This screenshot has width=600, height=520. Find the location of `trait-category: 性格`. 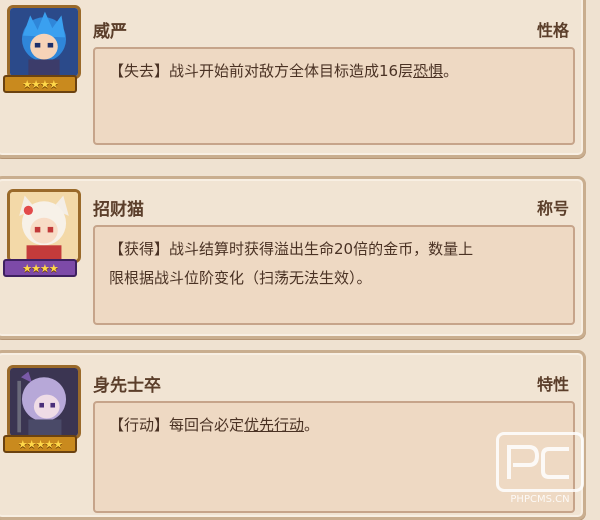

trait-category: 性格 is located at coordinates (552, 30).